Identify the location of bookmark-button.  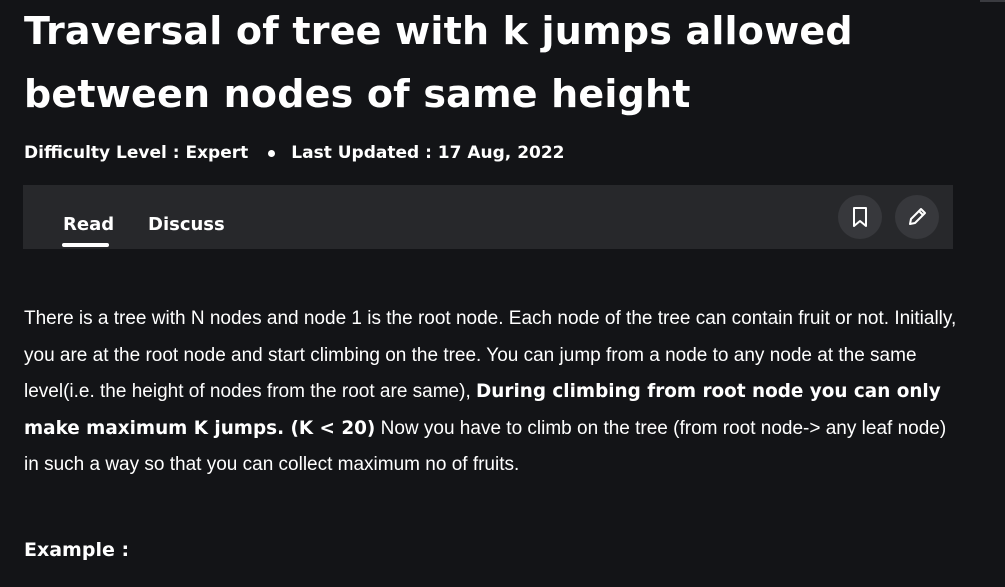
(860, 217).